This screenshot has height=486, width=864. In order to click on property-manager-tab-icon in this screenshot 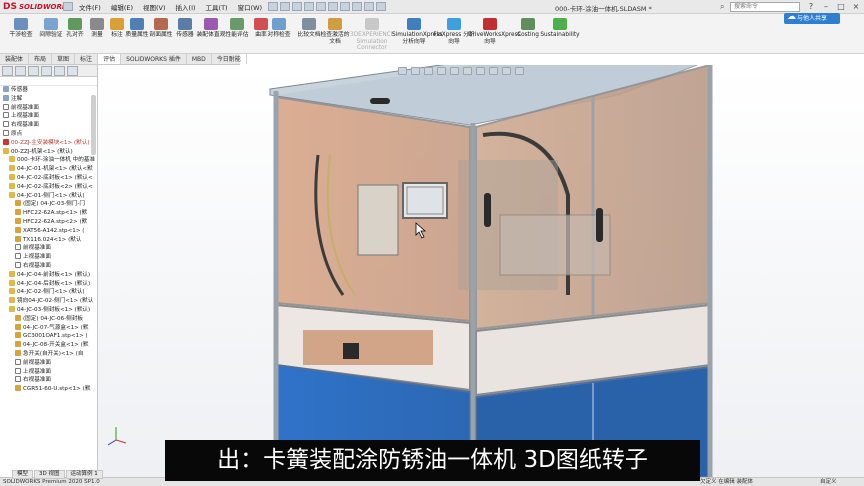, I will do `click(20, 71)`.